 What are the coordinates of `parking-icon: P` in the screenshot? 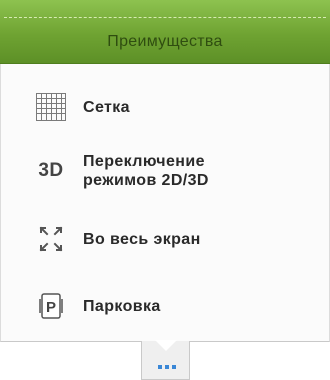 It's located at (51, 306).